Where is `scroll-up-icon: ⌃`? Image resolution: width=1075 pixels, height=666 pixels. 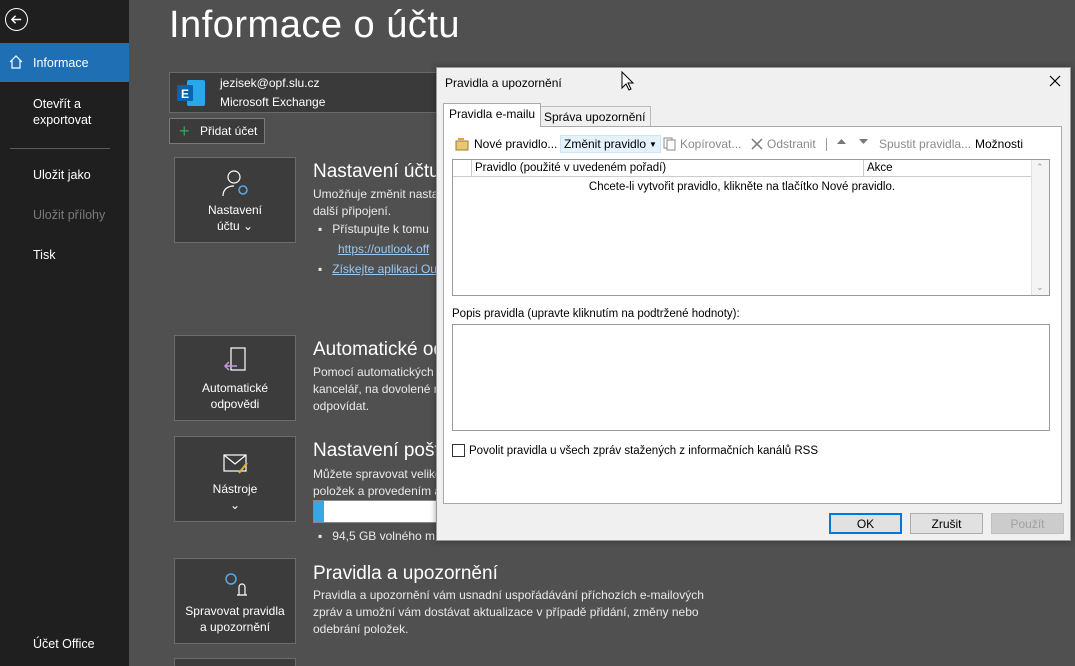
scroll-up-icon: ⌃ is located at coordinates (1040, 167).